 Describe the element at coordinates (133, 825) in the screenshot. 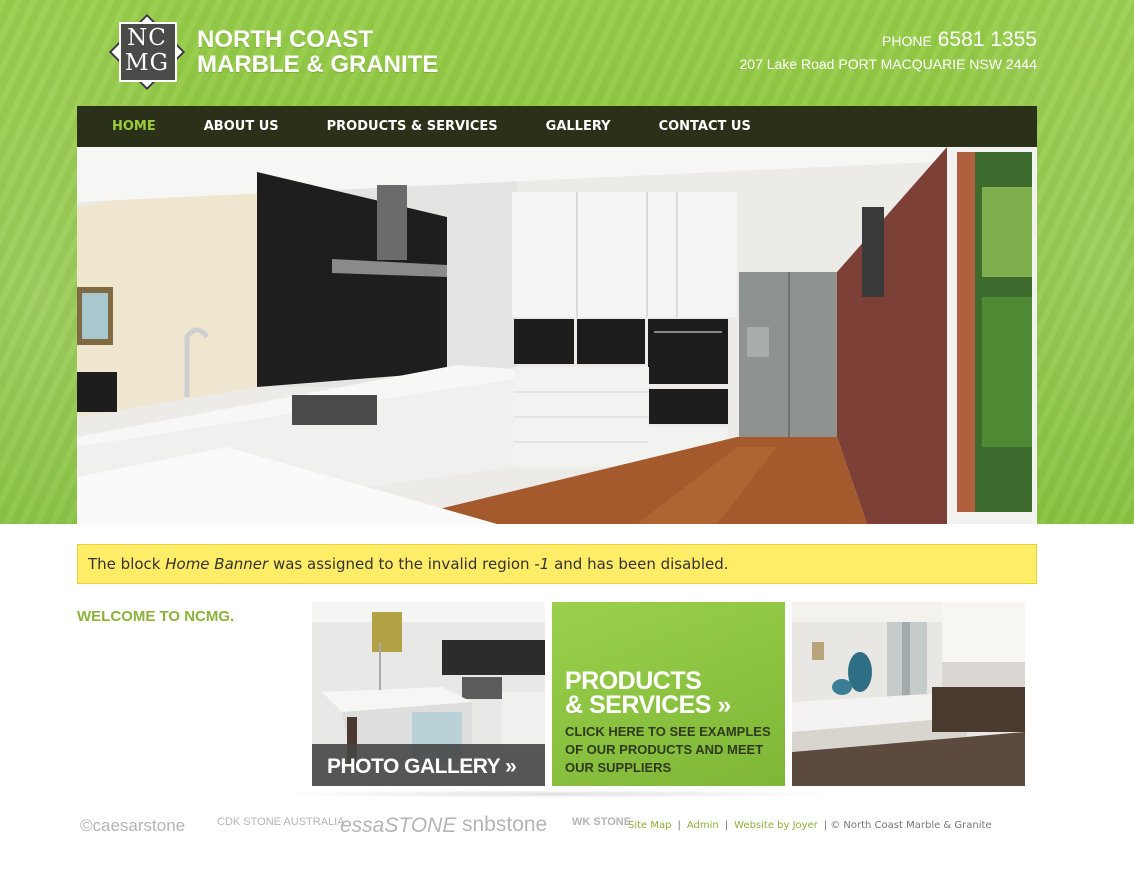

I see `caesarstone-logo: ©caesarstone` at that location.